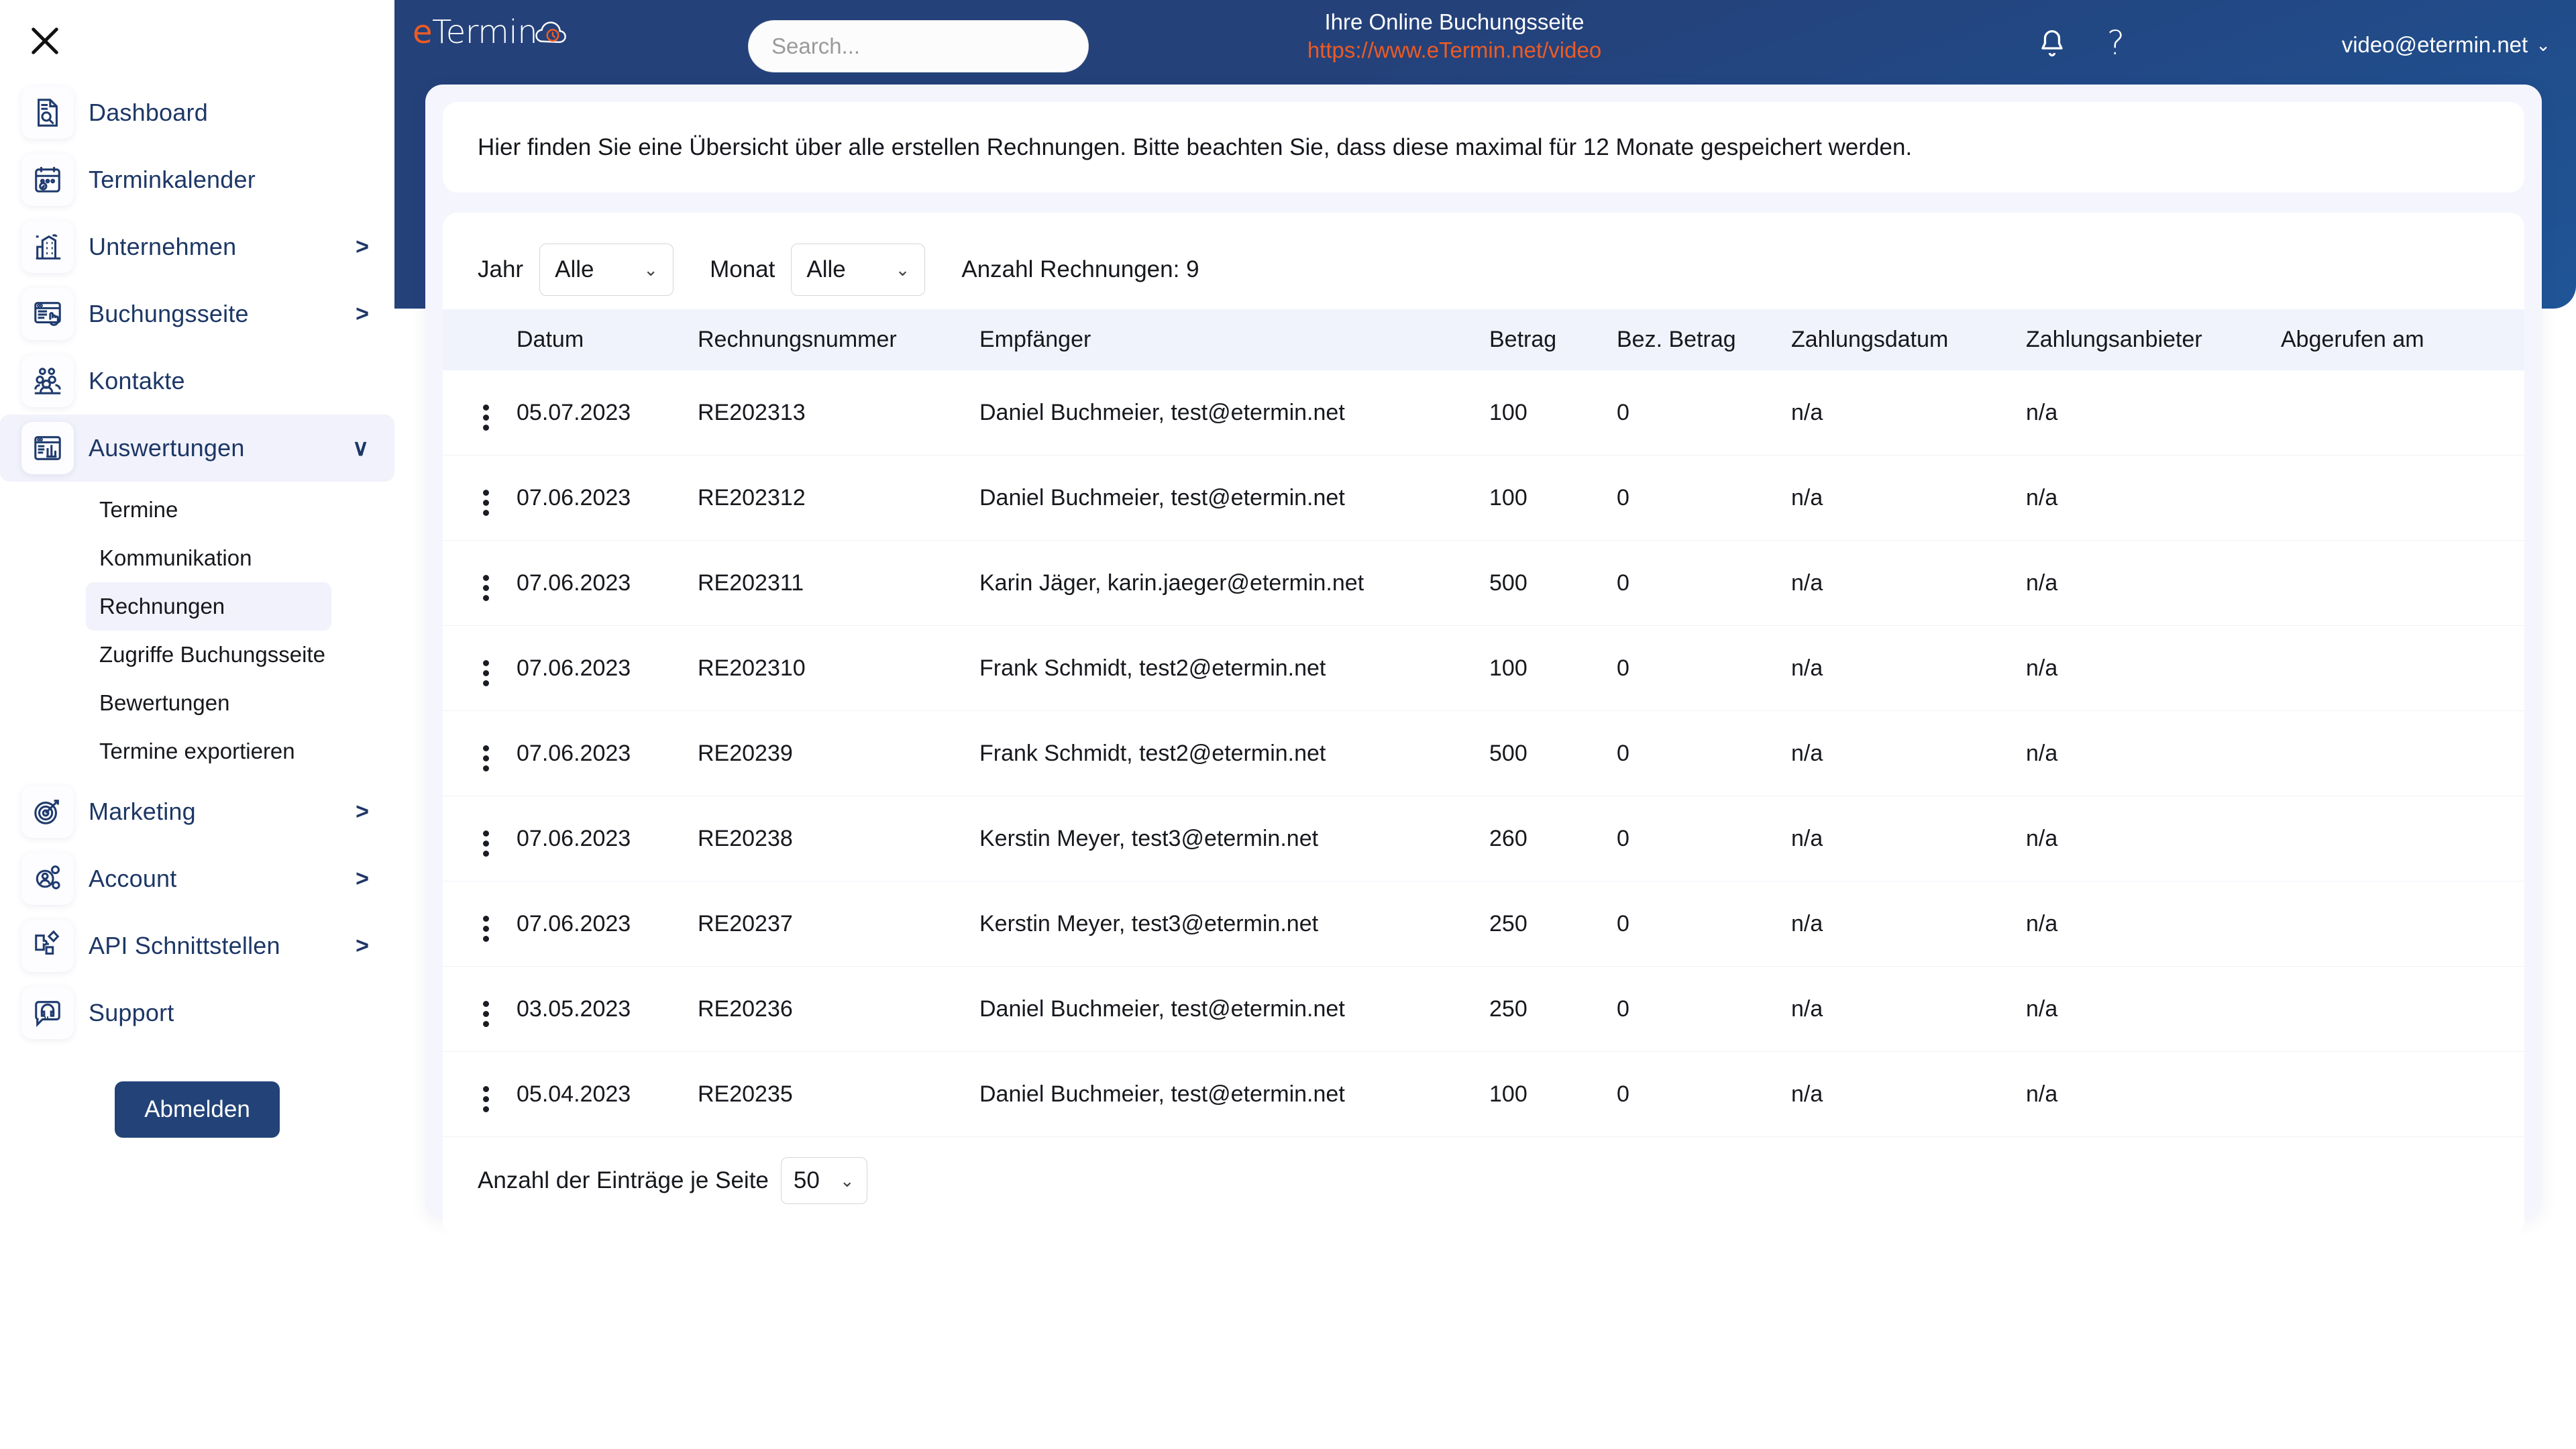 The image size is (2576, 1449). I want to click on sidebar-item-label: Buchungsseite, so click(169, 313).